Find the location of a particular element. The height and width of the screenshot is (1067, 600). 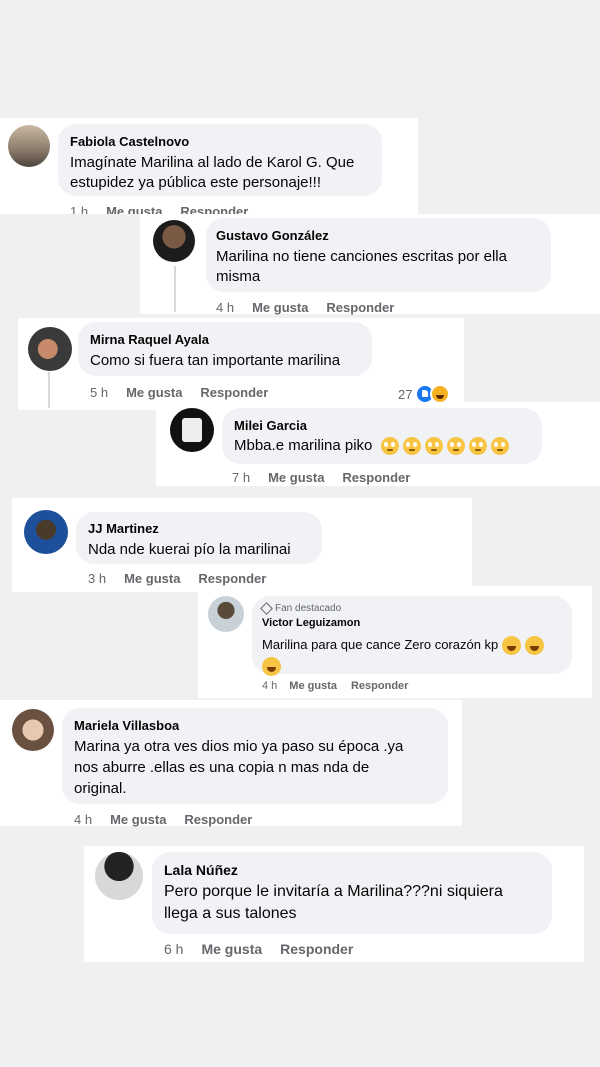

diamond-icon is located at coordinates (266, 608).